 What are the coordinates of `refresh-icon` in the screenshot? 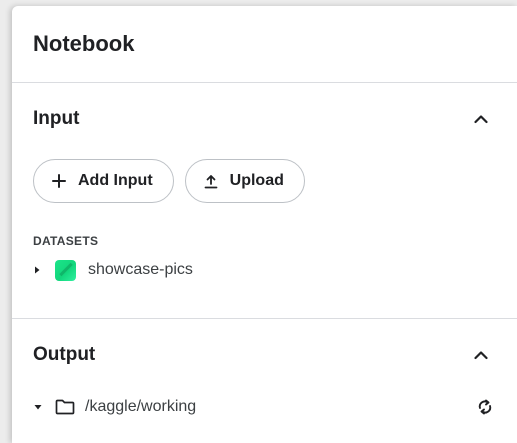 It's located at (485, 407).